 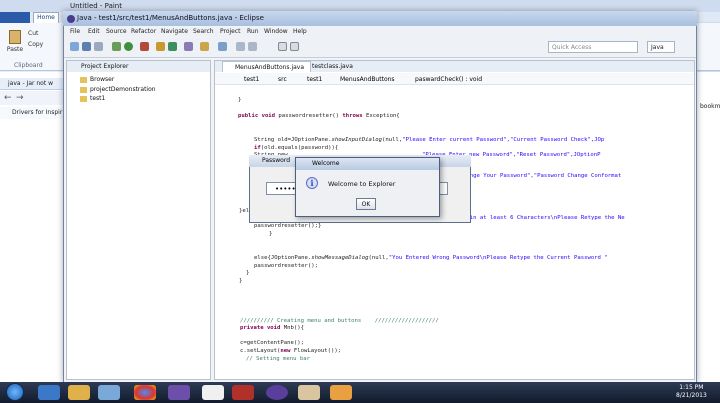 What do you see at coordinates (188, 46) in the screenshot?
I see `open-type-icon` at bounding box center [188, 46].